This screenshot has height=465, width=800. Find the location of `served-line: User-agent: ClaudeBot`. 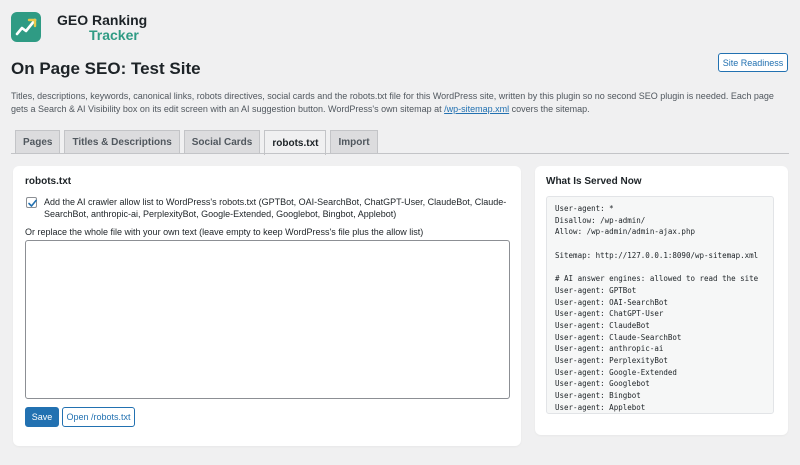

served-line: User-agent: ClaudeBot is located at coordinates (602, 325).